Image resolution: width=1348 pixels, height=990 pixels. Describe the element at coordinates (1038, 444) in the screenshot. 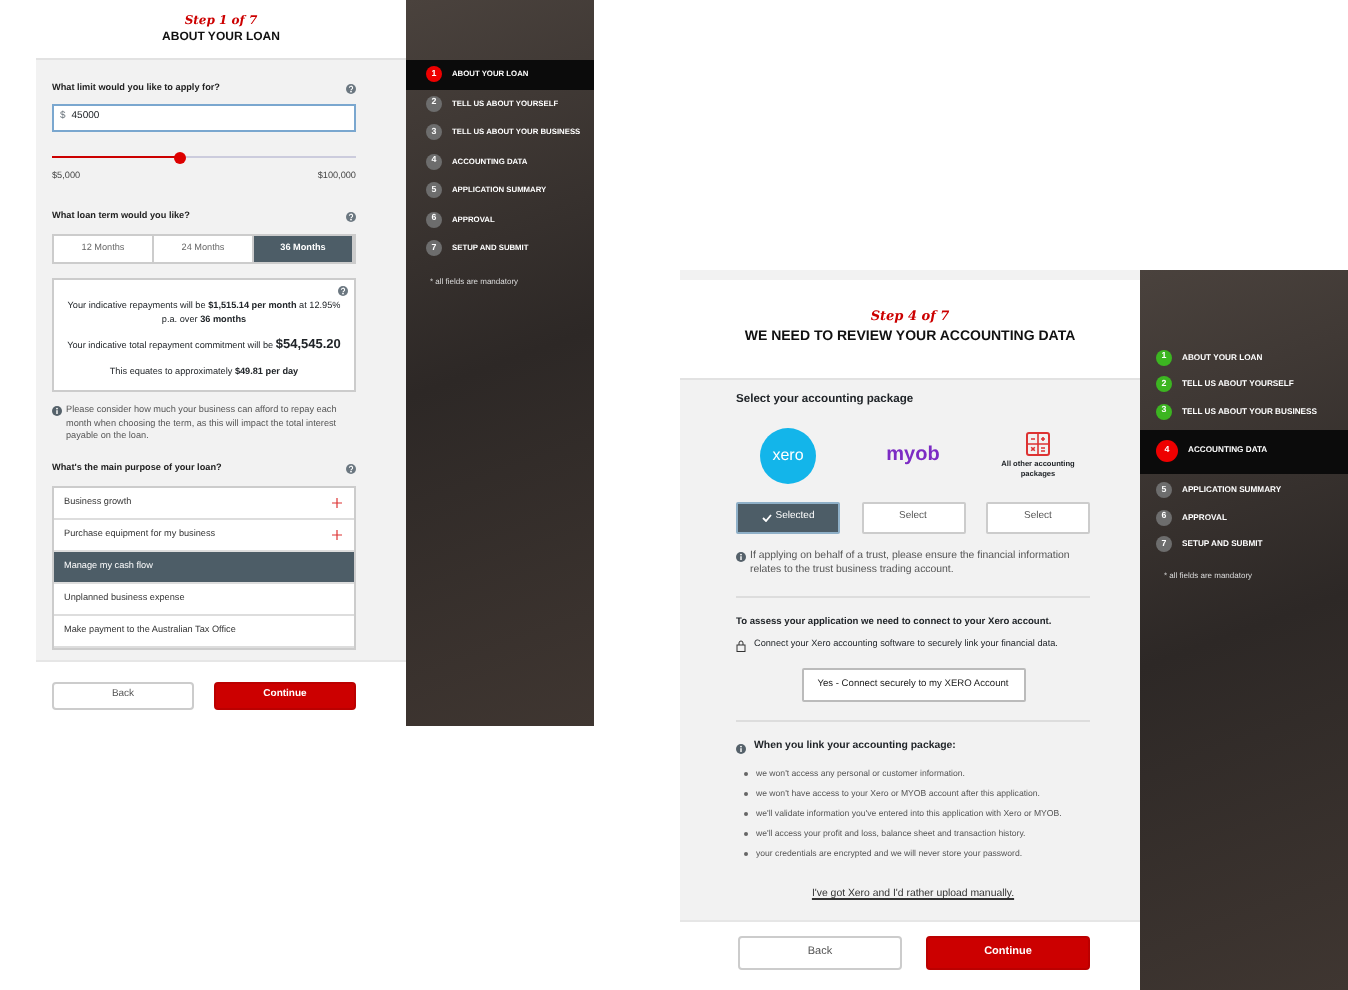

I see `calculator-icon` at that location.